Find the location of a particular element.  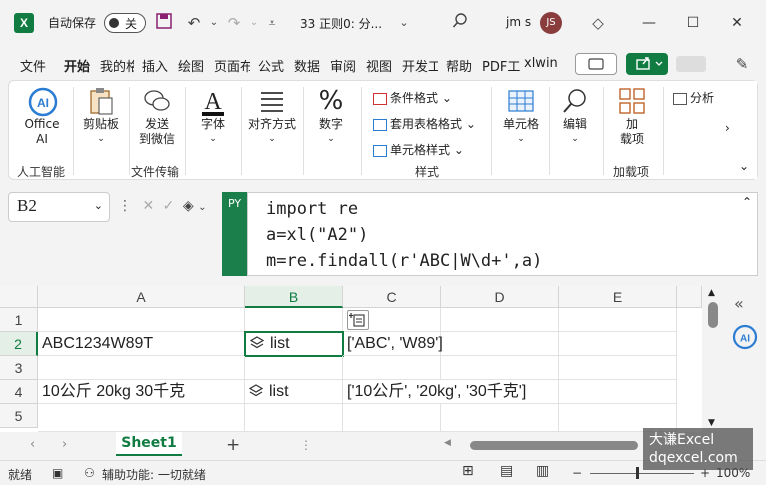

cell-c5 is located at coordinates (392, 418).